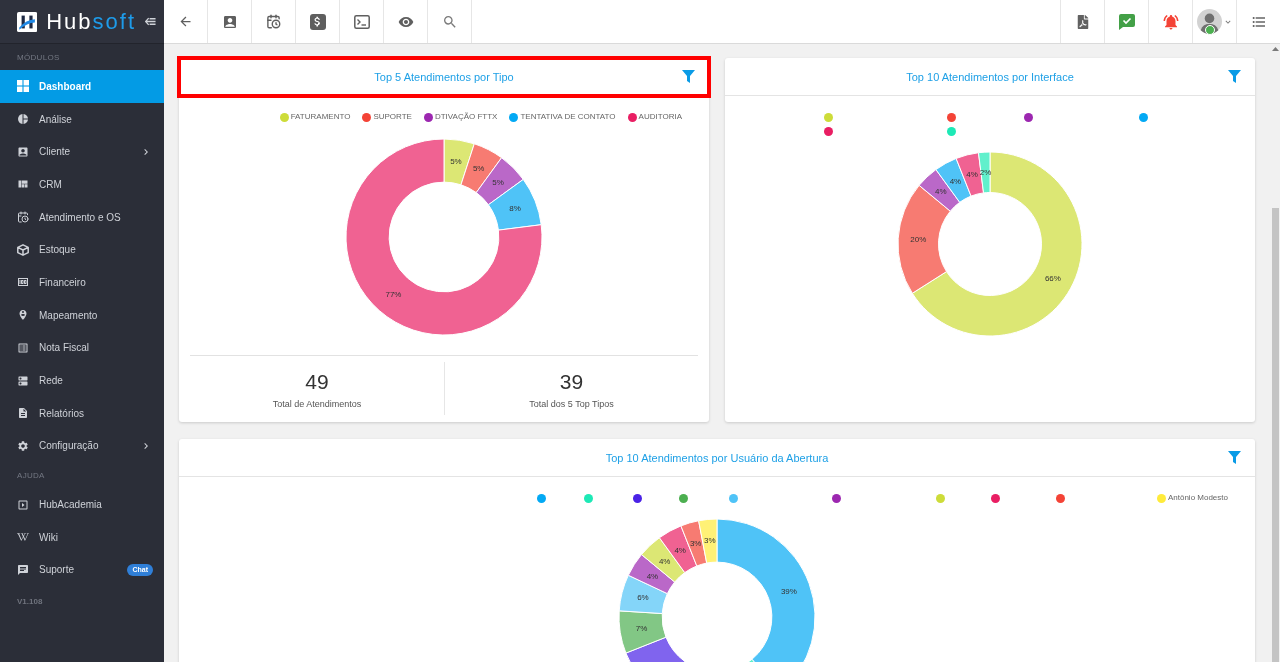  Describe the element at coordinates (150, 21) in the screenshot. I see `left-arrow-lines-icon` at that location.